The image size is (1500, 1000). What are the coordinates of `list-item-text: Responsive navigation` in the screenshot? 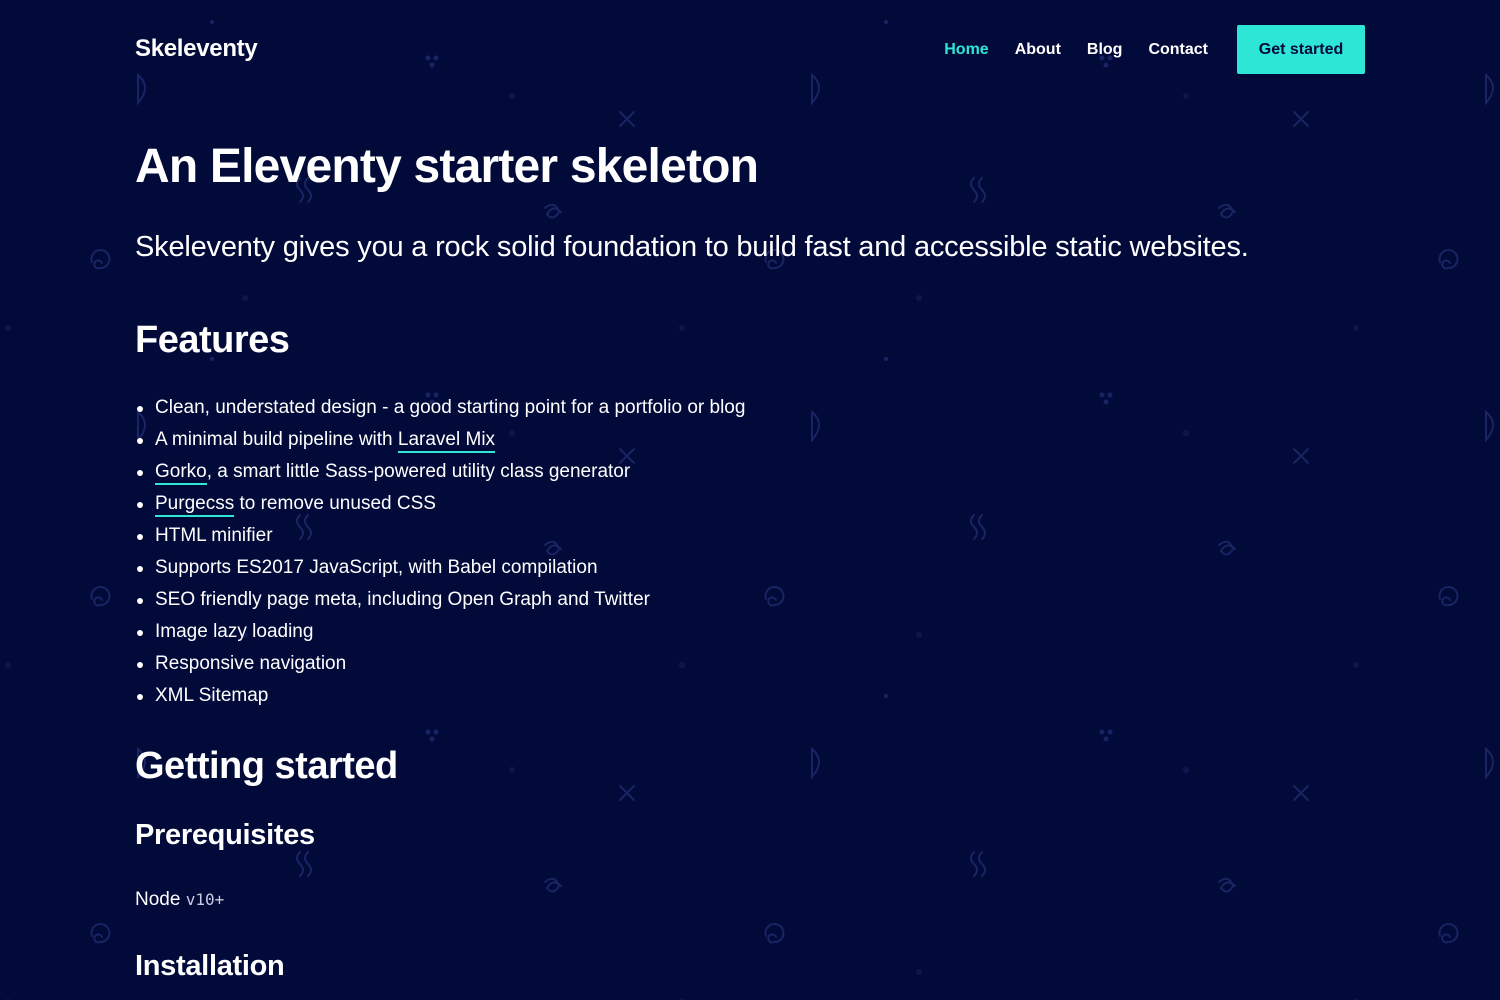 It's located at (251, 663).